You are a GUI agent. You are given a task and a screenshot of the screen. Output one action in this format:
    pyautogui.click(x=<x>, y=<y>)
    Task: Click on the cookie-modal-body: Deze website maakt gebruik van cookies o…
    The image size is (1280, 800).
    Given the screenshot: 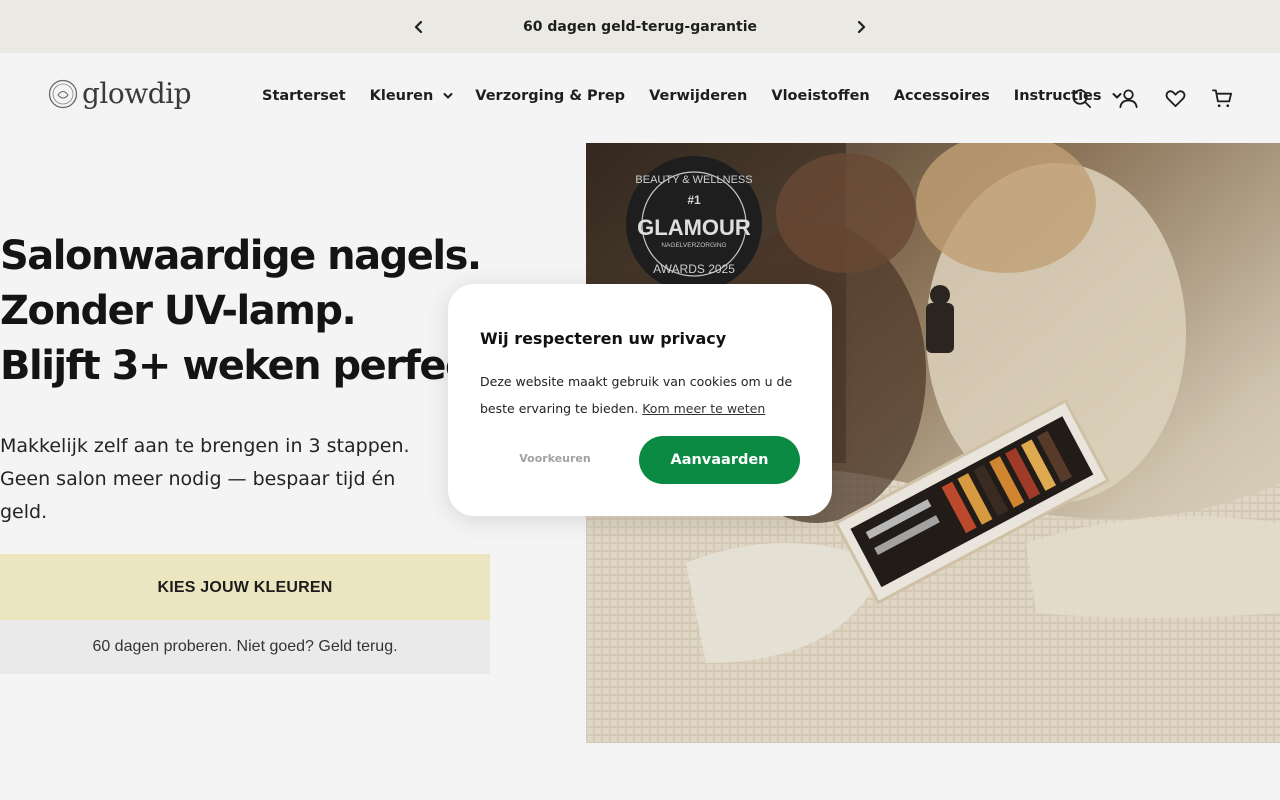 What is the action you would take?
    pyautogui.click(x=645, y=395)
    